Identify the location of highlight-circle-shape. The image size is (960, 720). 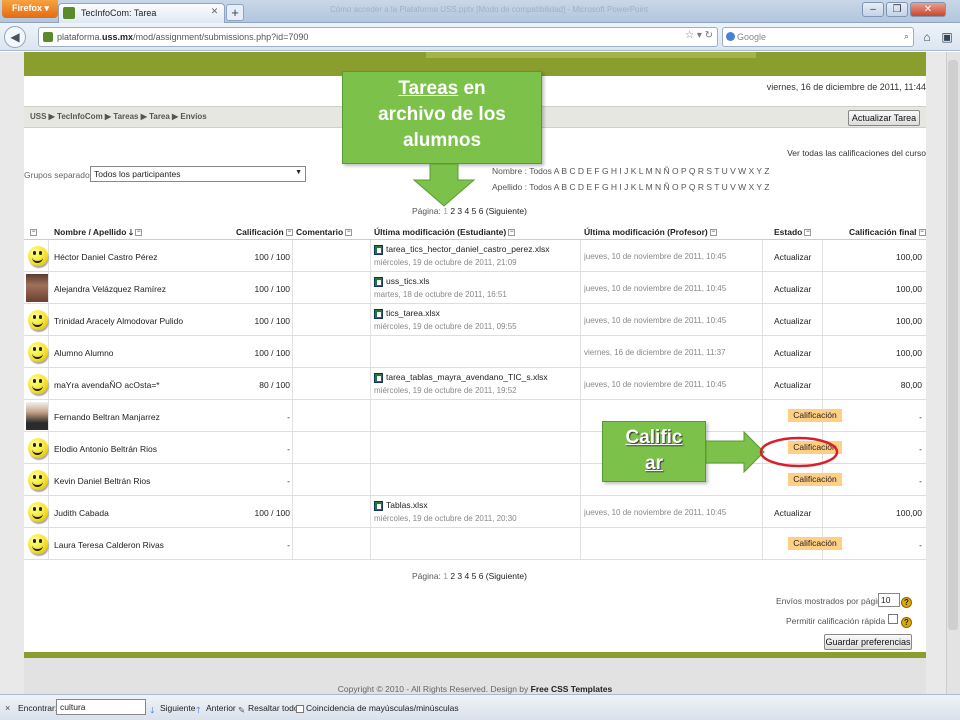
(799, 452).